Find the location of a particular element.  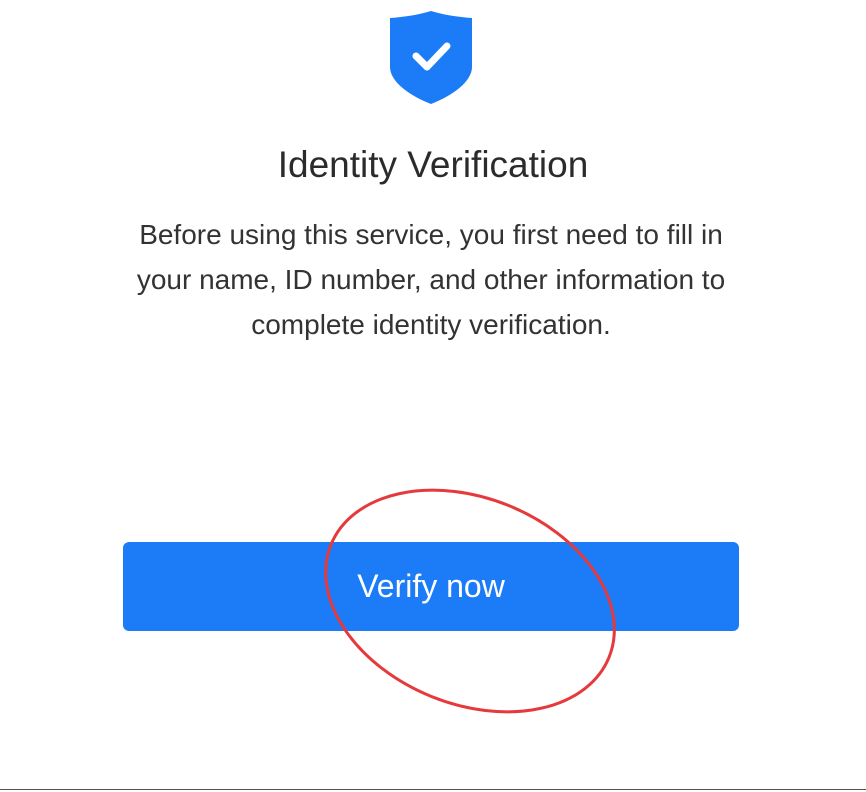

bottom-divider is located at coordinates (433, 789).